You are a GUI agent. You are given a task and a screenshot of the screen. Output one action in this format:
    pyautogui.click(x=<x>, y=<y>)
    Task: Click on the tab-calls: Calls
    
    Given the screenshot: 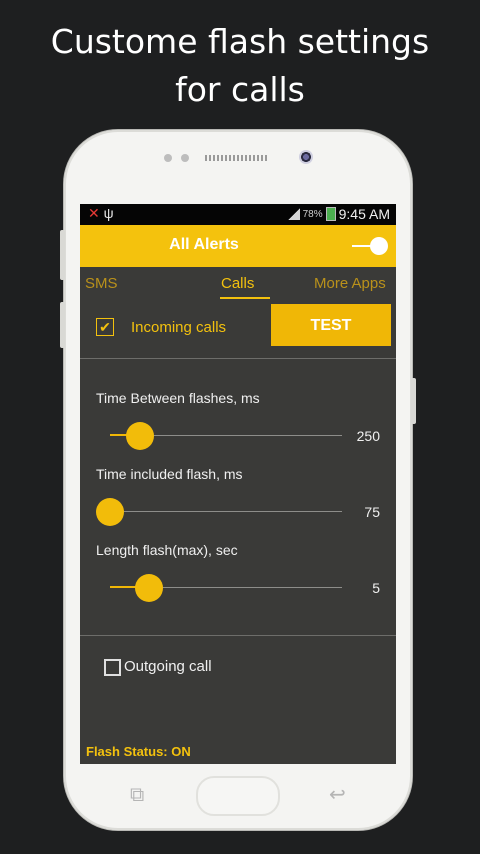 What is the action you would take?
    pyautogui.click(x=237, y=283)
    